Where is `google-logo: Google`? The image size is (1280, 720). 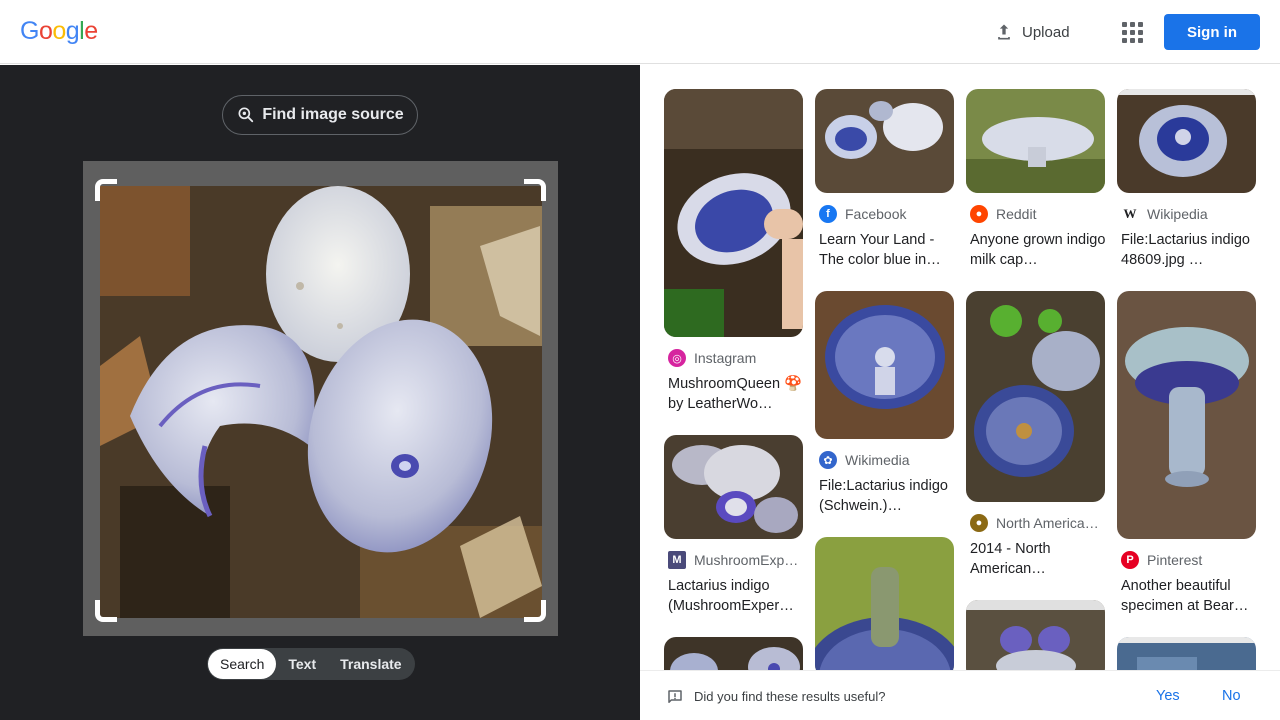 google-logo: Google is located at coordinates (59, 31).